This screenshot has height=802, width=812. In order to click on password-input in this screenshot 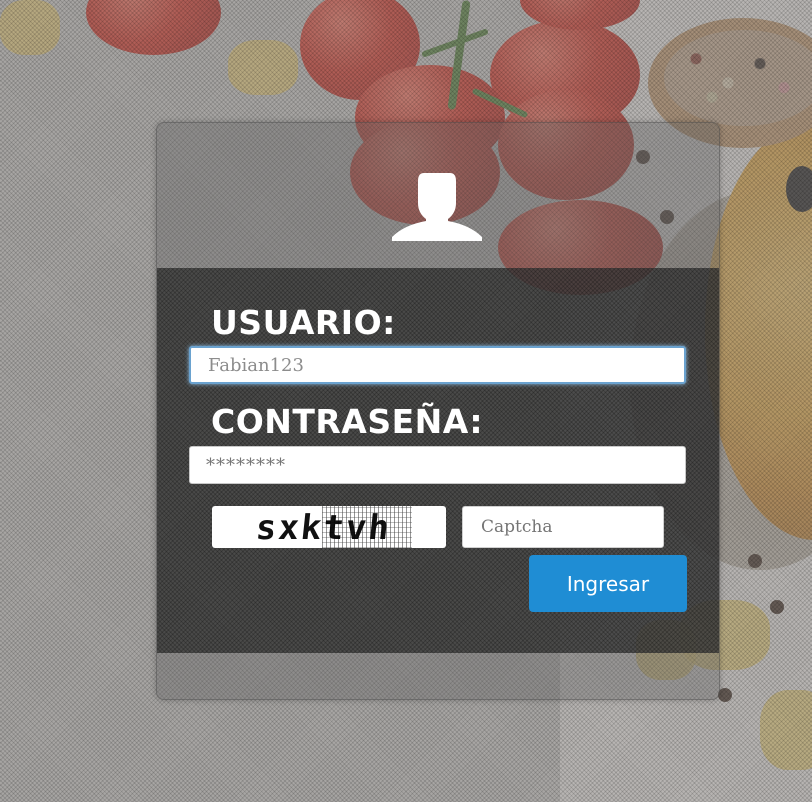, I will do `click(437, 465)`.